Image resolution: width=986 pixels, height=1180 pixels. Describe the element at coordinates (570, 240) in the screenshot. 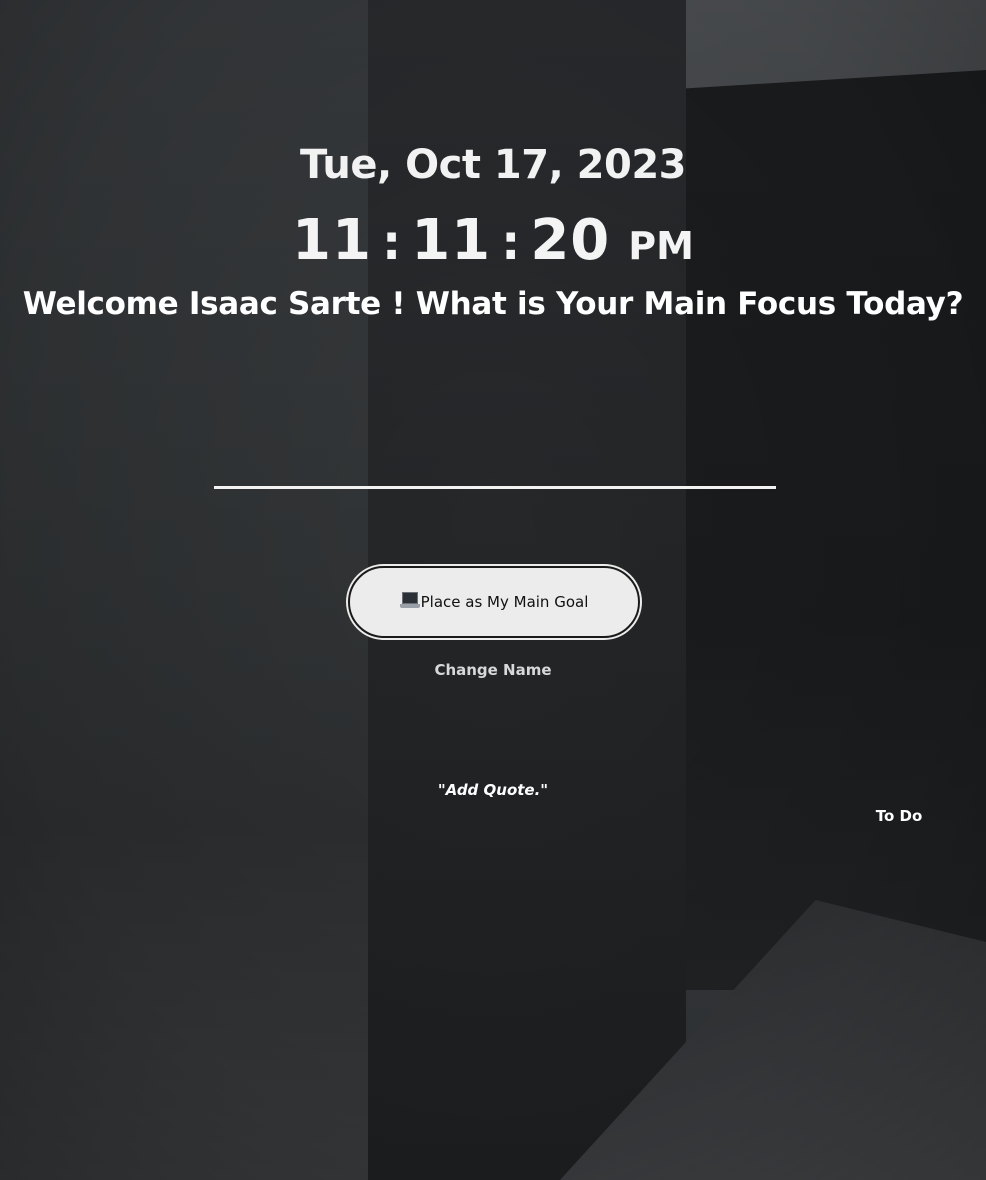

I see `clock-seconds: 20` at that location.